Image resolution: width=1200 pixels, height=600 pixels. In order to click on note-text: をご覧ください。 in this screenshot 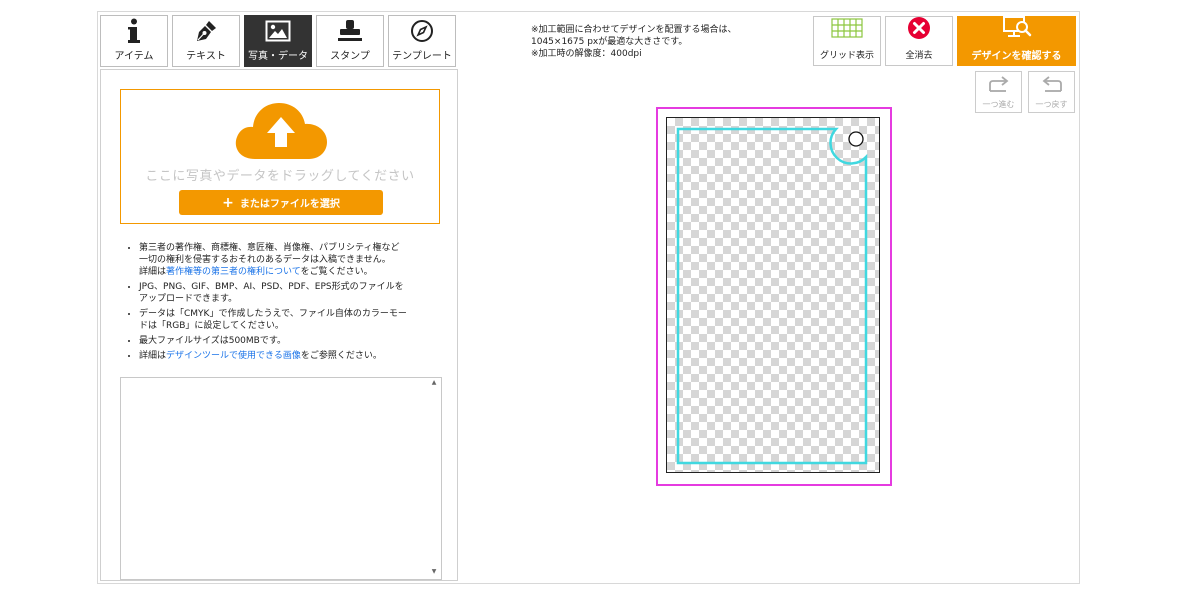, I will do `click(336, 272)`.